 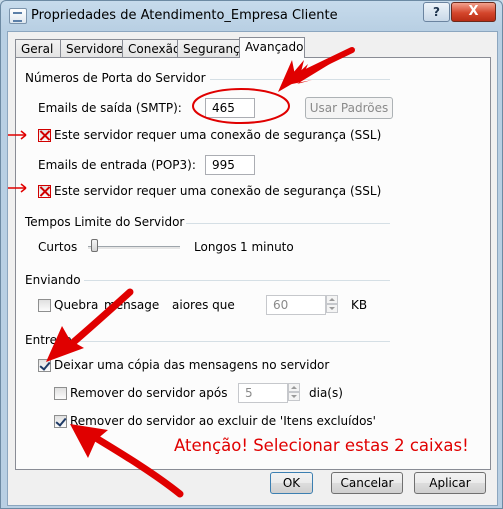 What do you see at coordinates (294, 387) in the screenshot?
I see `remove-after-spin-up` at bounding box center [294, 387].